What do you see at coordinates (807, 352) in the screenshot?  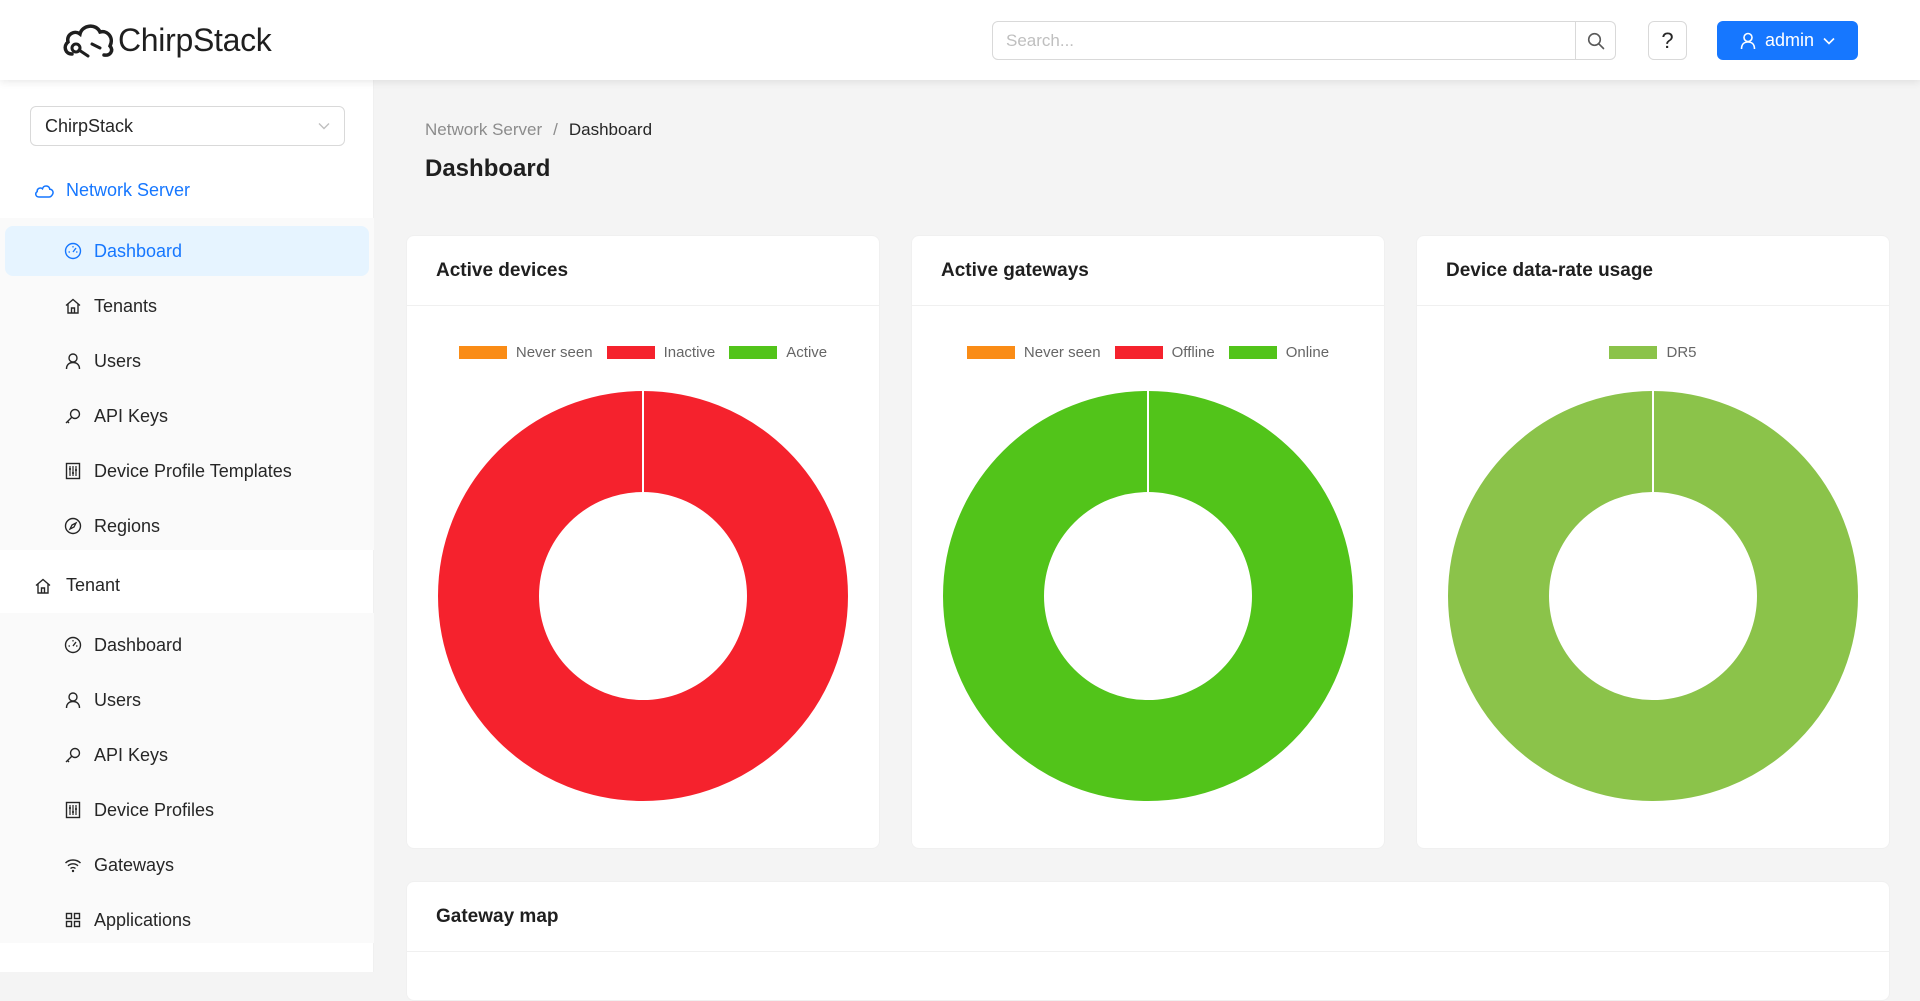 I see `legend-label: Active` at bounding box center [807, 352].